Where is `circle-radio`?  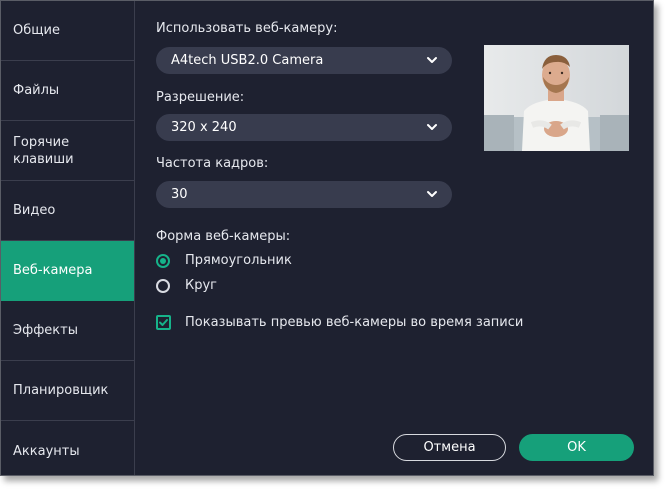 circle-radio is located at coordinates (163, 286).